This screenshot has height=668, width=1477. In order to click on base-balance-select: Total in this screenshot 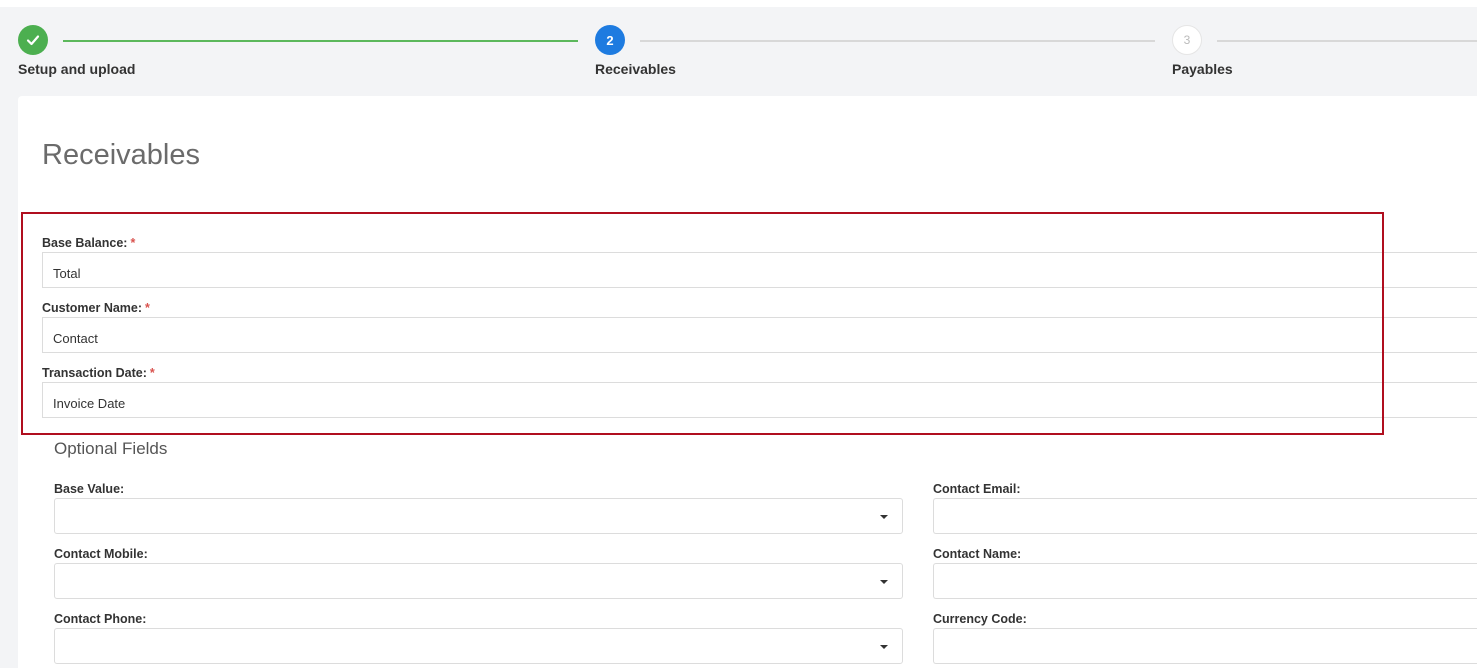, I will do `click(759, 270)`.